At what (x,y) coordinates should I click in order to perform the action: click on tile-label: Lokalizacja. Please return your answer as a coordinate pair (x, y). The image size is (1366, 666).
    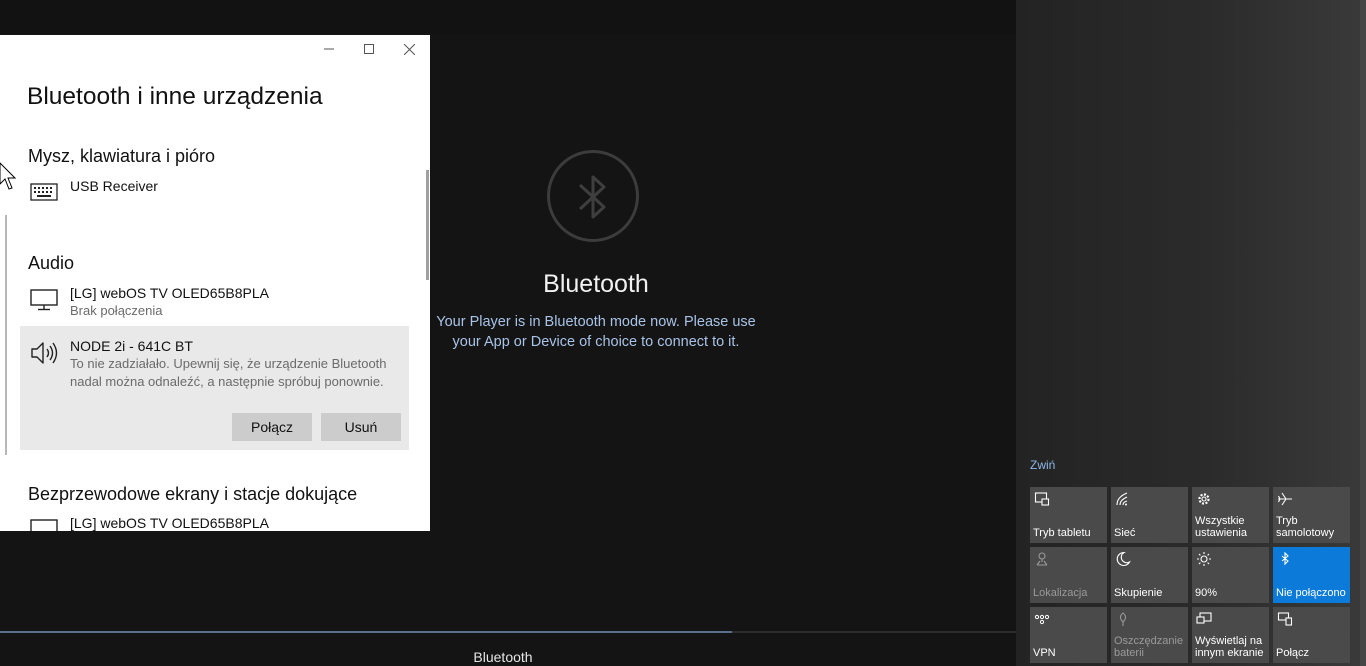
    Looking at the image, I should click on (1060, 593).